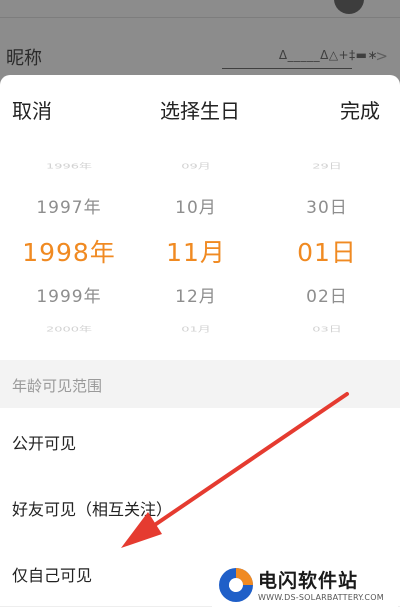 Image resolution: width=400 pixels, height=612 pixels. I want to click on year-option: 2000年, so click(69, 328).